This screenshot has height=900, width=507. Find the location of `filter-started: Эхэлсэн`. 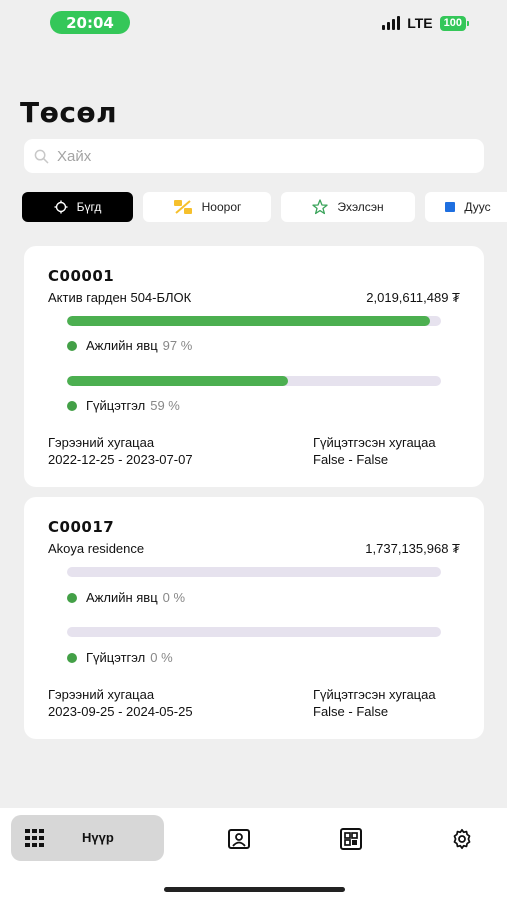

filter-started: Эхэлсэн is located at coordinates (348, 207).